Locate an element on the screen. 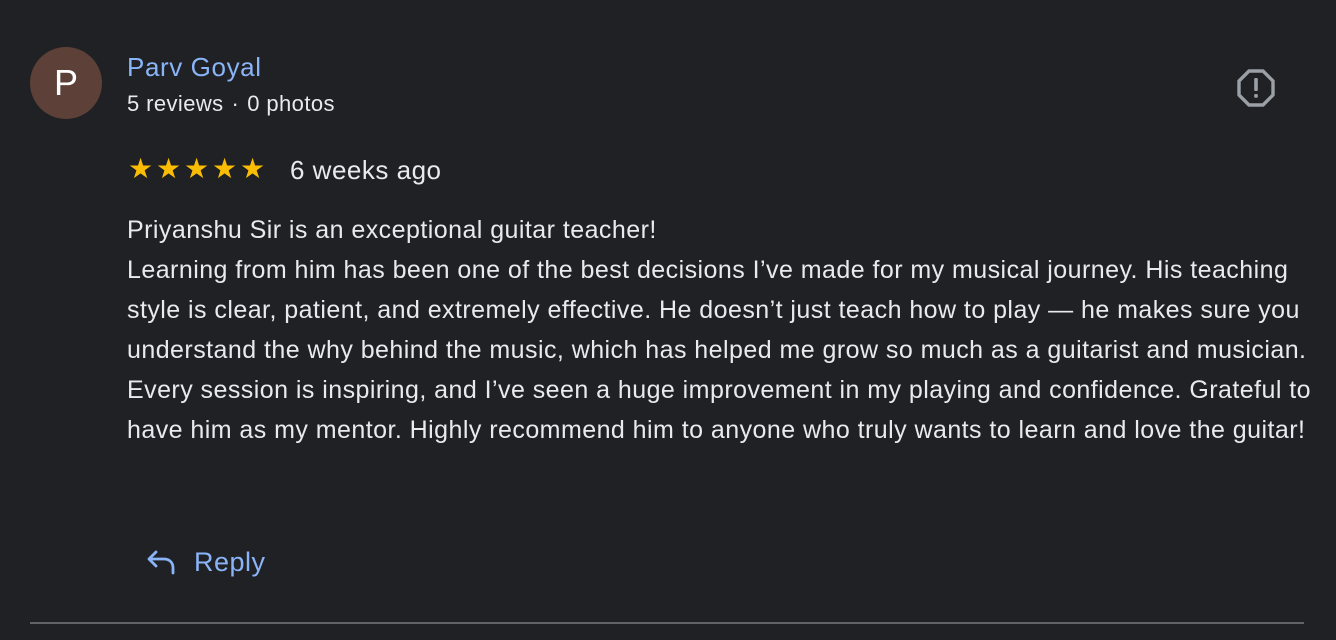  star-rating: ★ ★ ★ ★ ★ is located at coordinates (196, 169).